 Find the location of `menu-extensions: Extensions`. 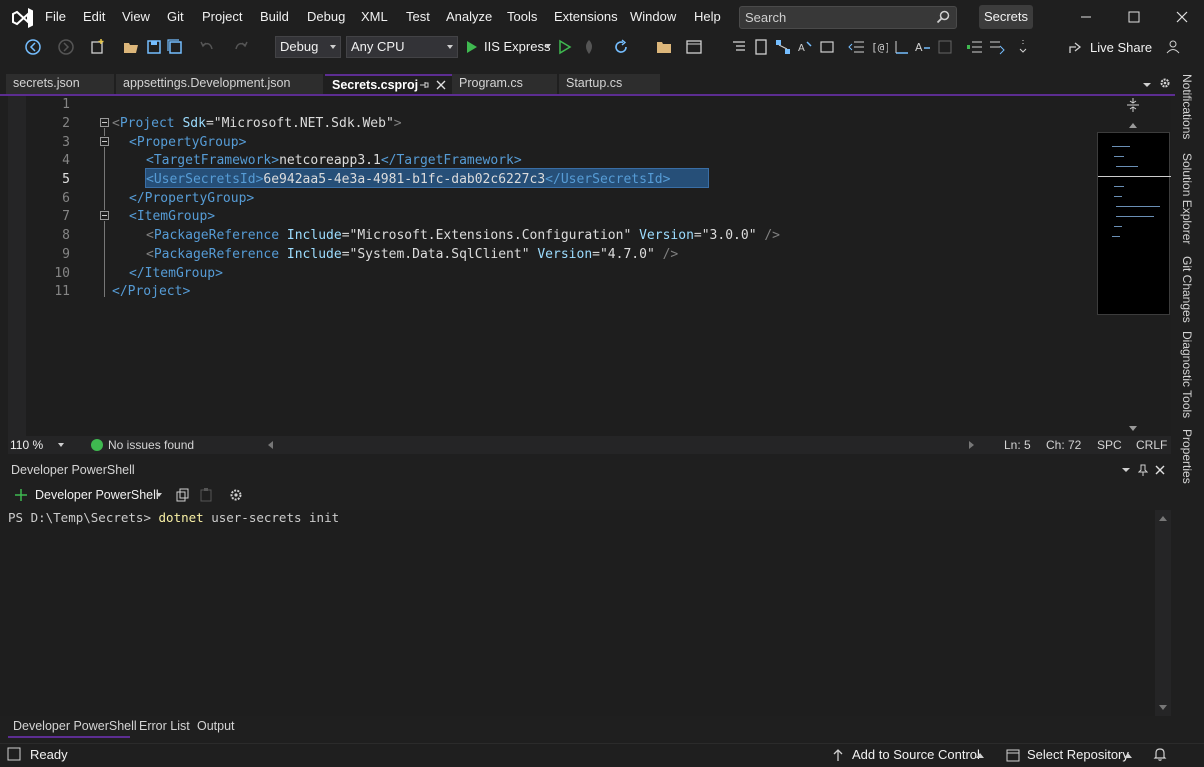

menu-extensions: Extensions is located at coordinates (586, 17).